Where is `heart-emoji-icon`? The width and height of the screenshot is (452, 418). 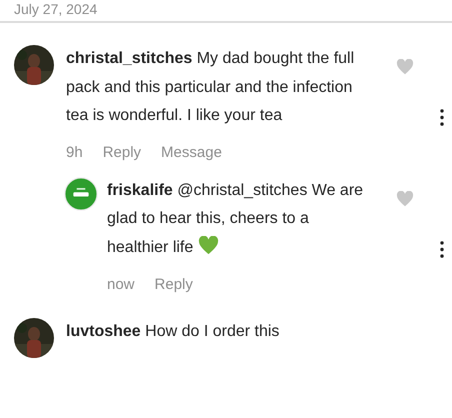
heart-emoji-icon is located at coordinates (208, 245).